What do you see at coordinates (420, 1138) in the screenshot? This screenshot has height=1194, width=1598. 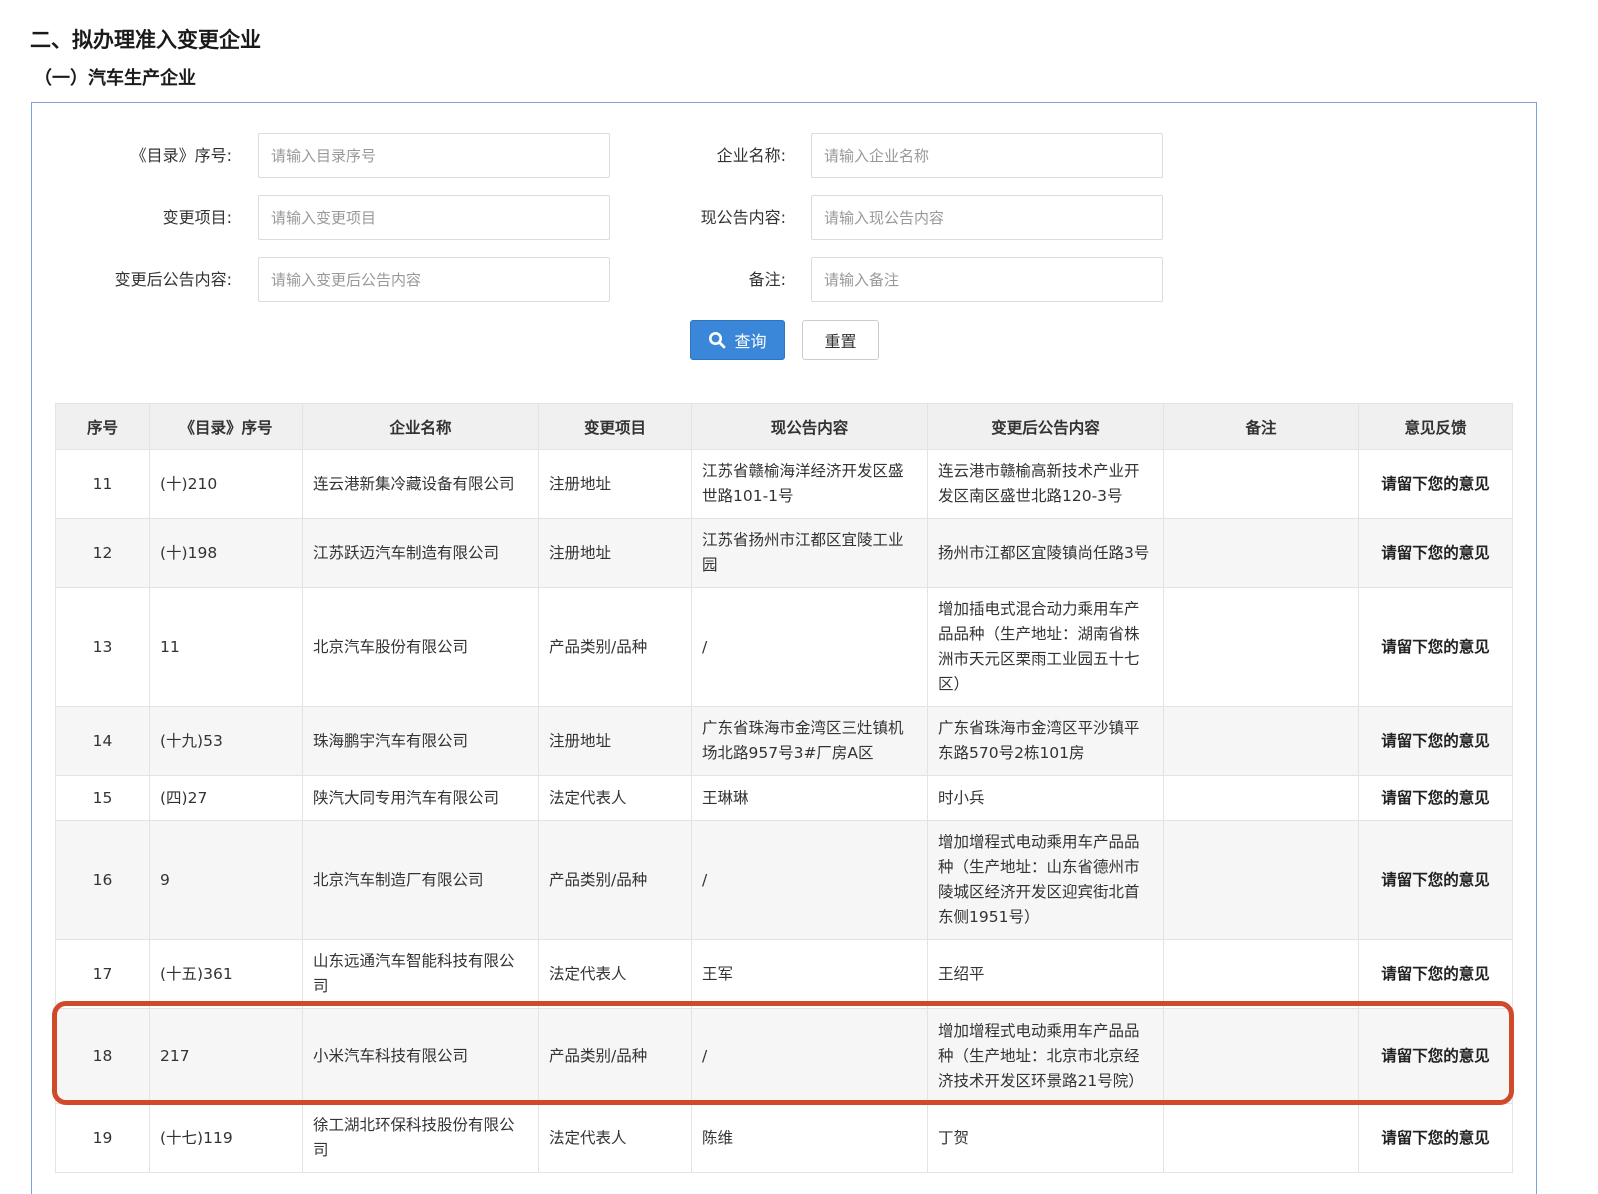 I see `cell-company: 徐工湖北环保科技股份有限公司` at bounding box center [420, 1138].